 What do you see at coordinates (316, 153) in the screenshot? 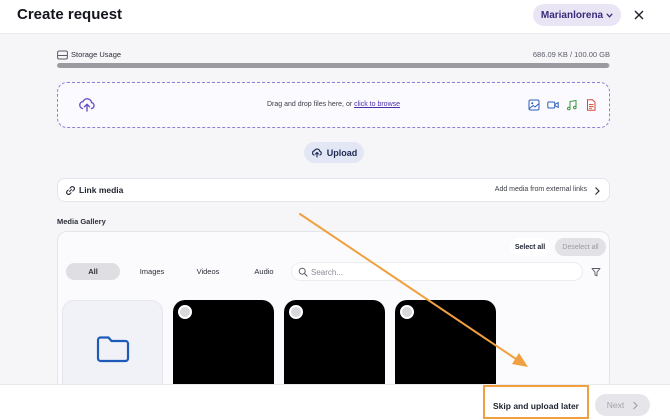
I see `cloud-upload-icon` at bounding box center [316, 153].